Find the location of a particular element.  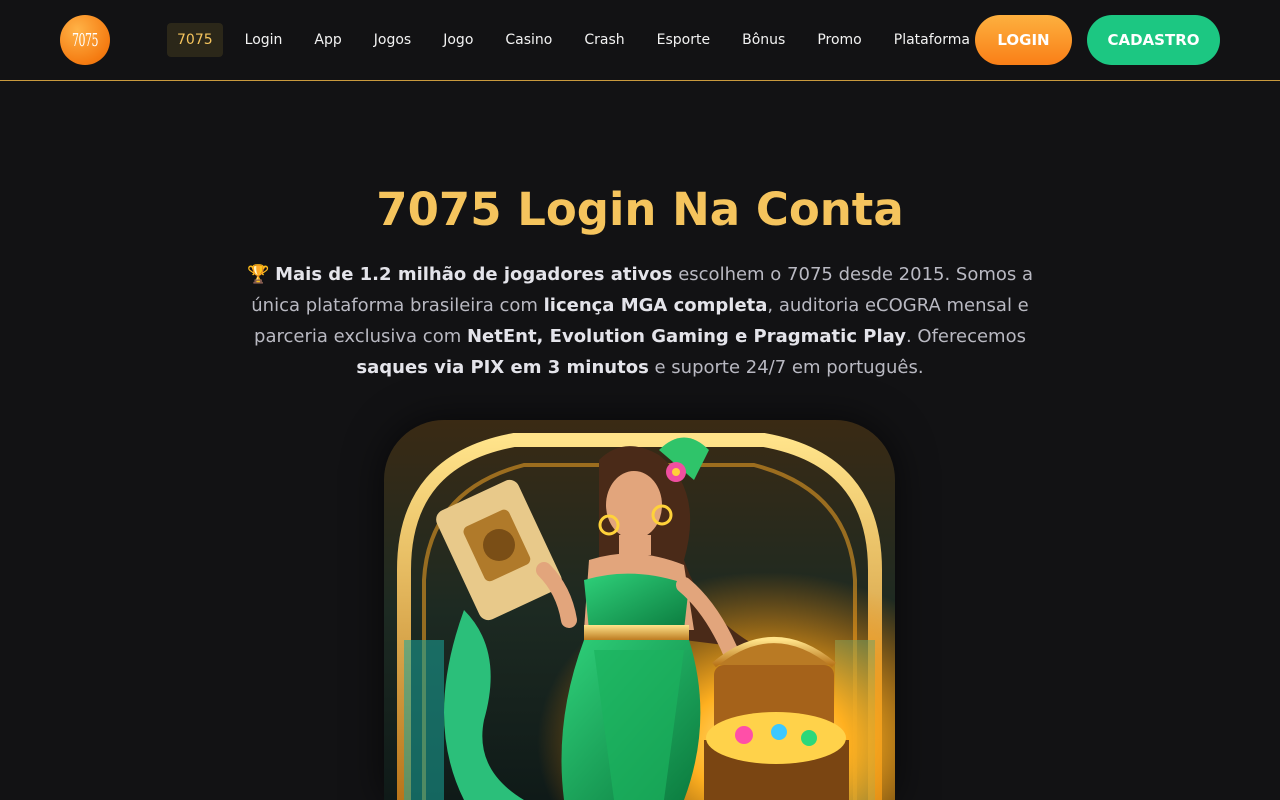

intro-license-bold: licença MGA completa is located at coordinates (655, 305).